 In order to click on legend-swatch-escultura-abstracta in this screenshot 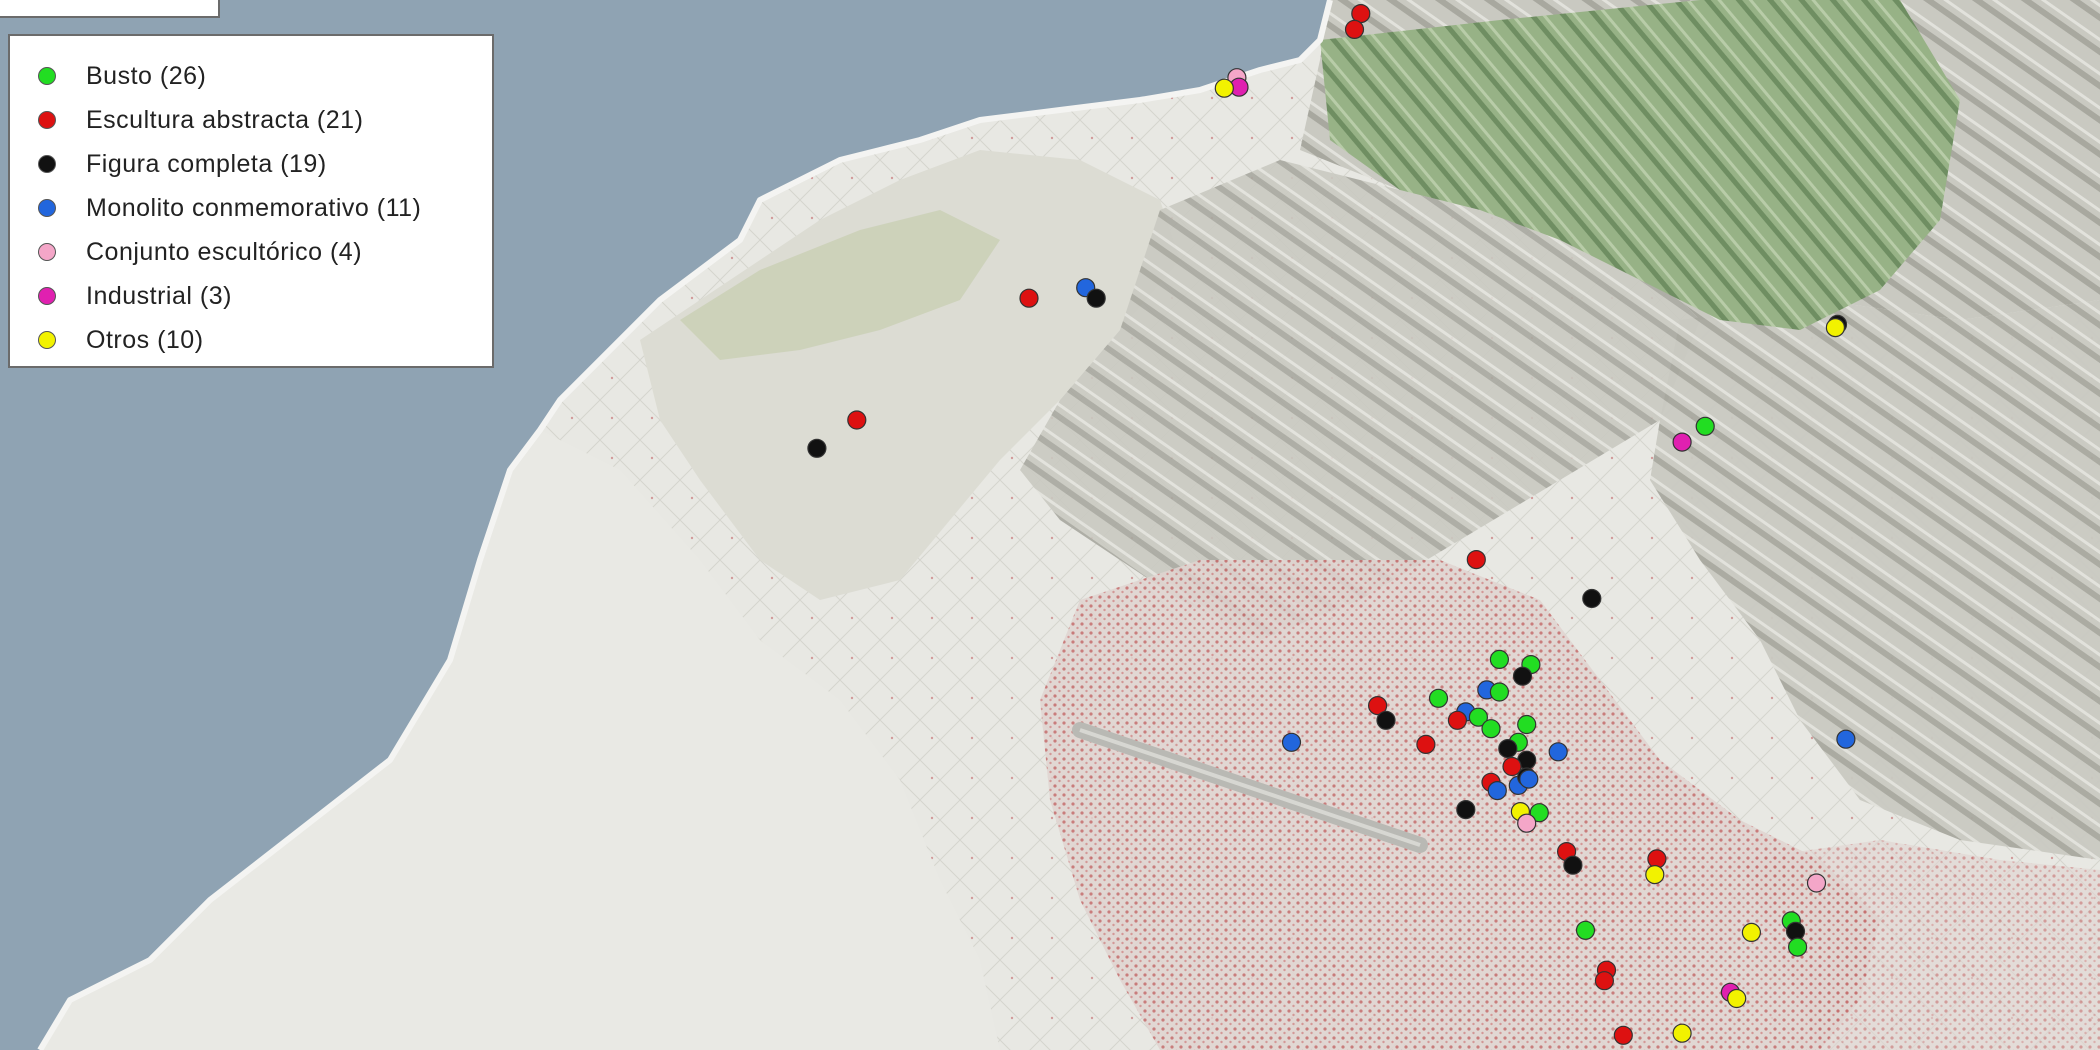, I will do `click(47, 120)`.